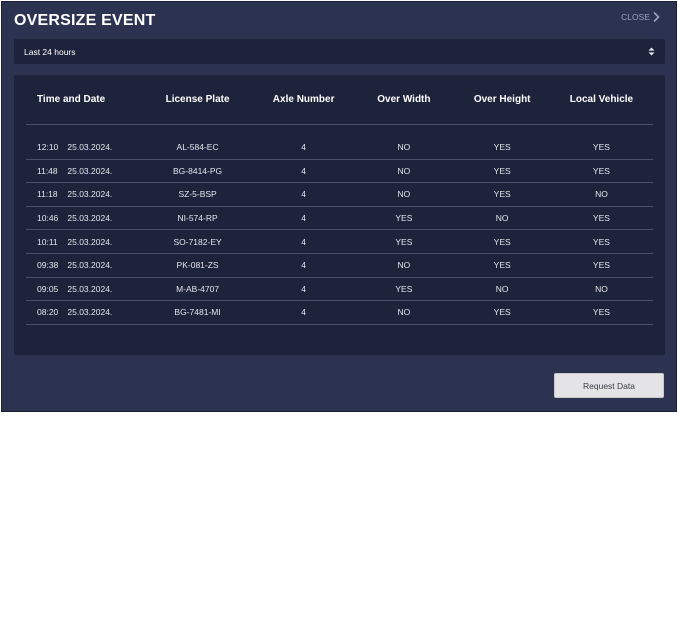  I want to click on request-data-button: Request Data, so click(609, 385).